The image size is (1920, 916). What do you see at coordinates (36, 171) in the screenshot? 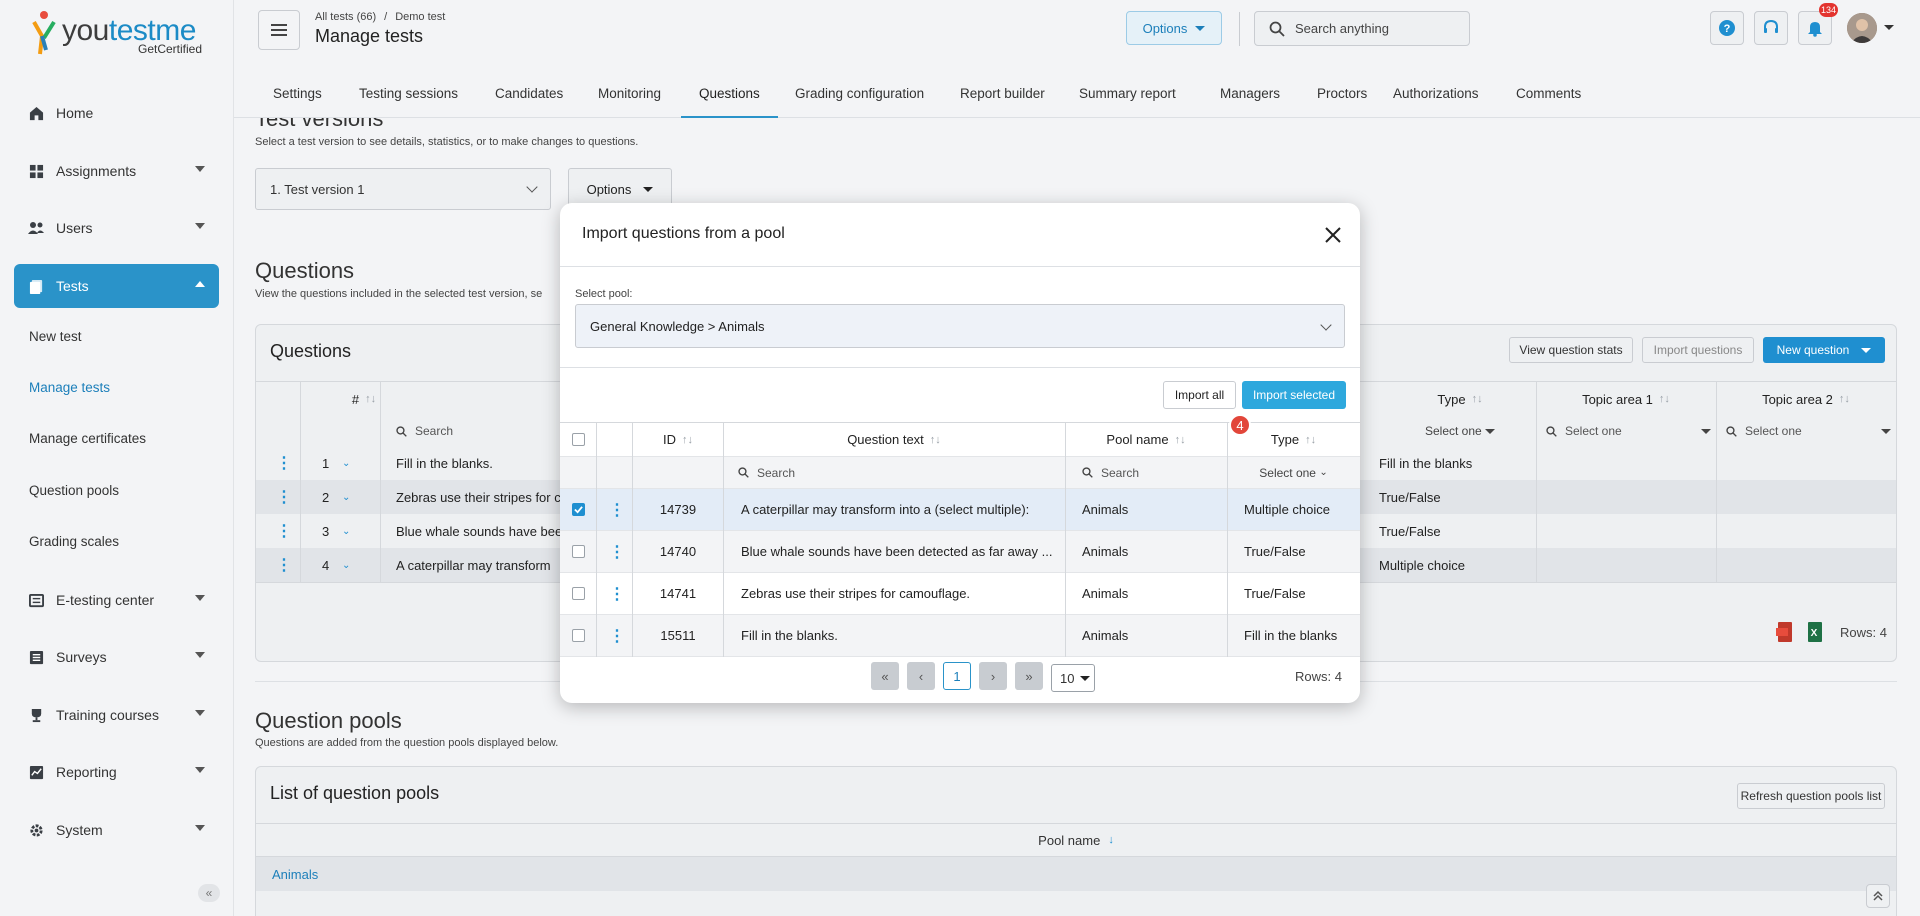
I see `assignments-icon` at bounding box center [36, 171].